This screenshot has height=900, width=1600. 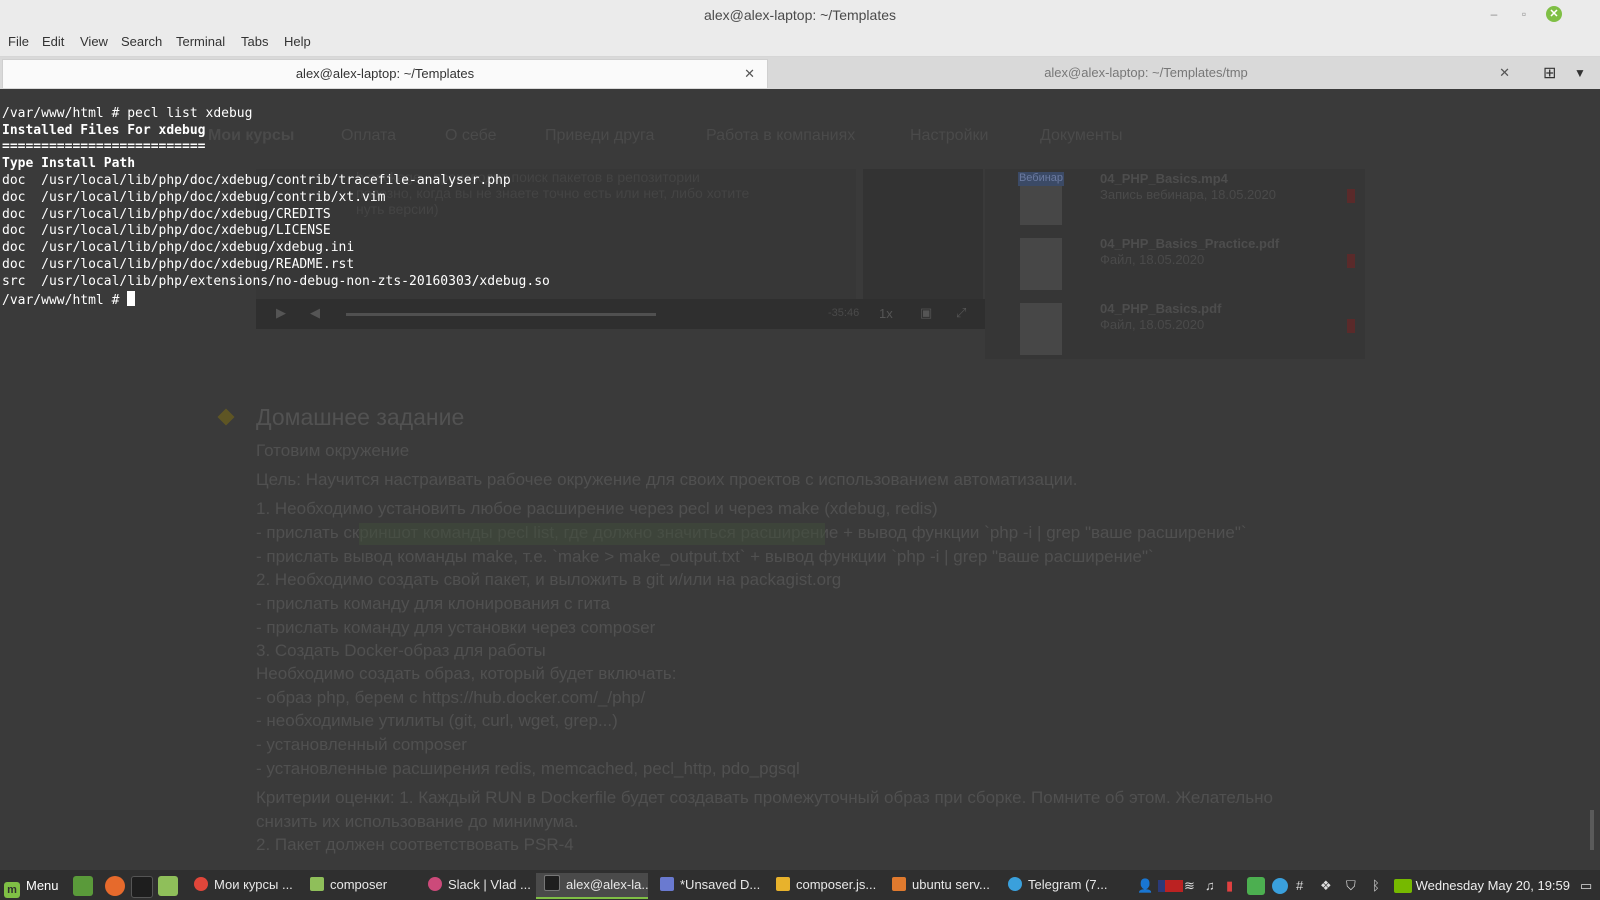 I want to click on homework-subtitle: Готовим окружение, so click(x=333, y=450).